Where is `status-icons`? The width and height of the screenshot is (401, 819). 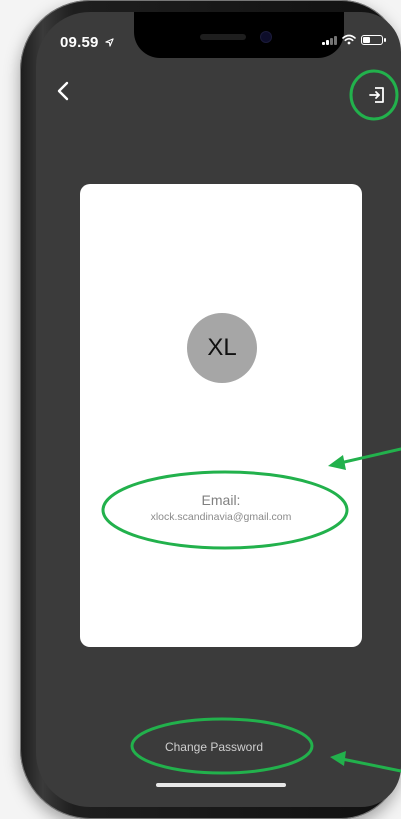 status-icons is located at coordinates (354, 39).